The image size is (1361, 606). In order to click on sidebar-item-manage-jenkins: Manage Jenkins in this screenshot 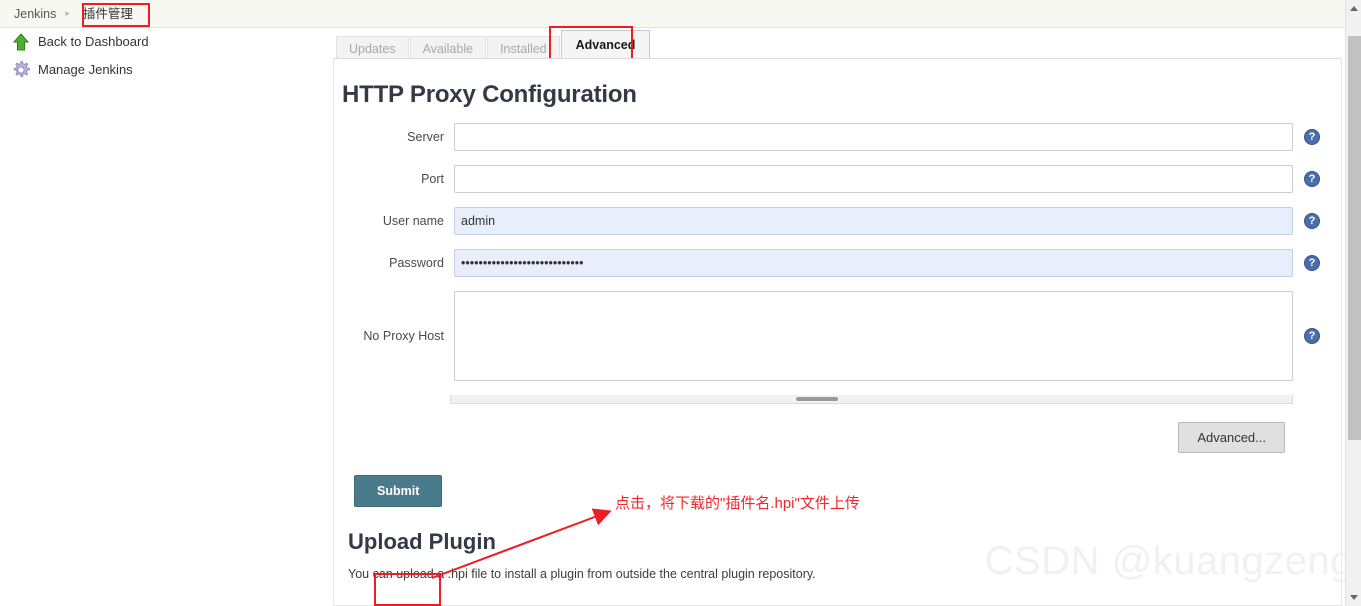, I will do `click(165, 70)`.